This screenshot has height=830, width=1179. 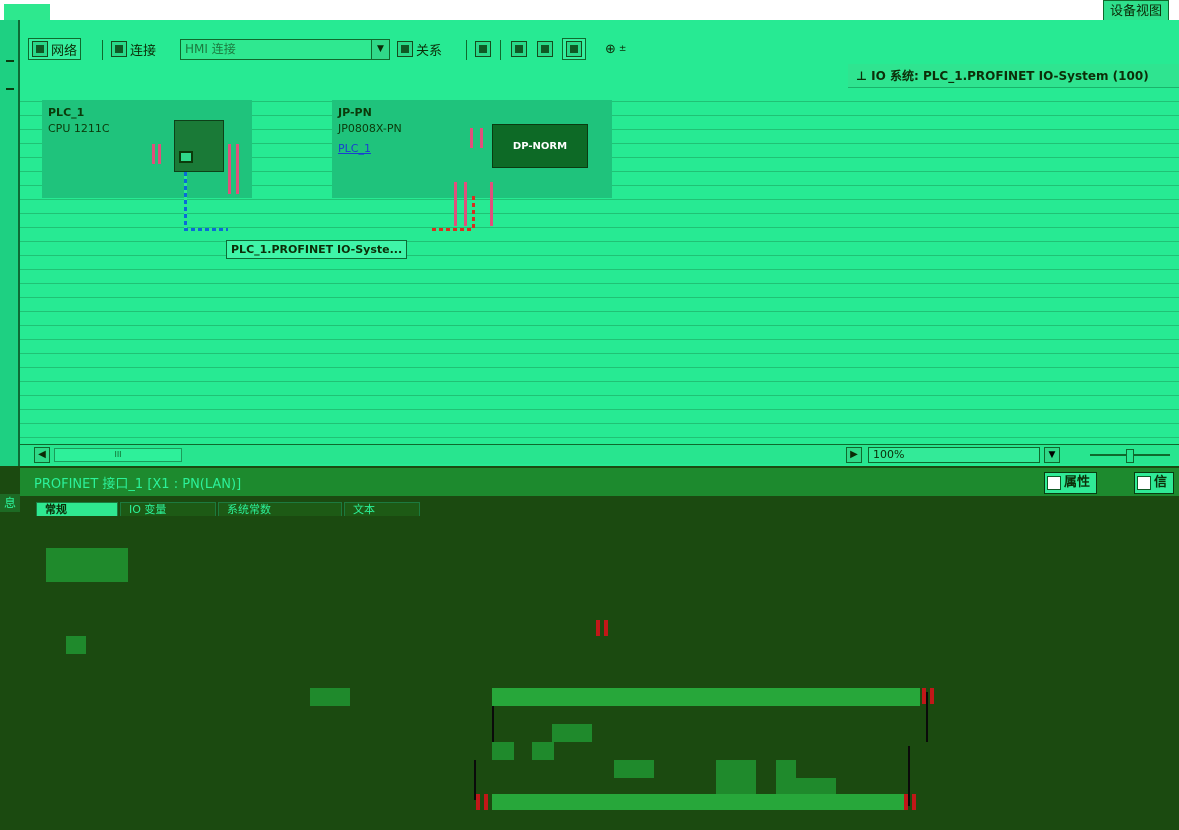 I want to click on module-label: DP-NORM, so click(x=540, y=146).